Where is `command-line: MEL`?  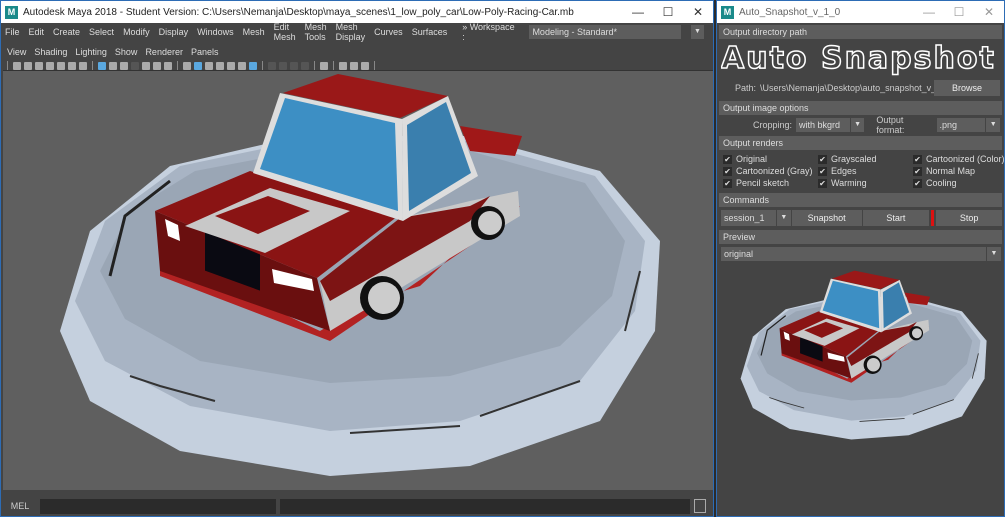
command-line: MEL is located at coordinates (356, 506).